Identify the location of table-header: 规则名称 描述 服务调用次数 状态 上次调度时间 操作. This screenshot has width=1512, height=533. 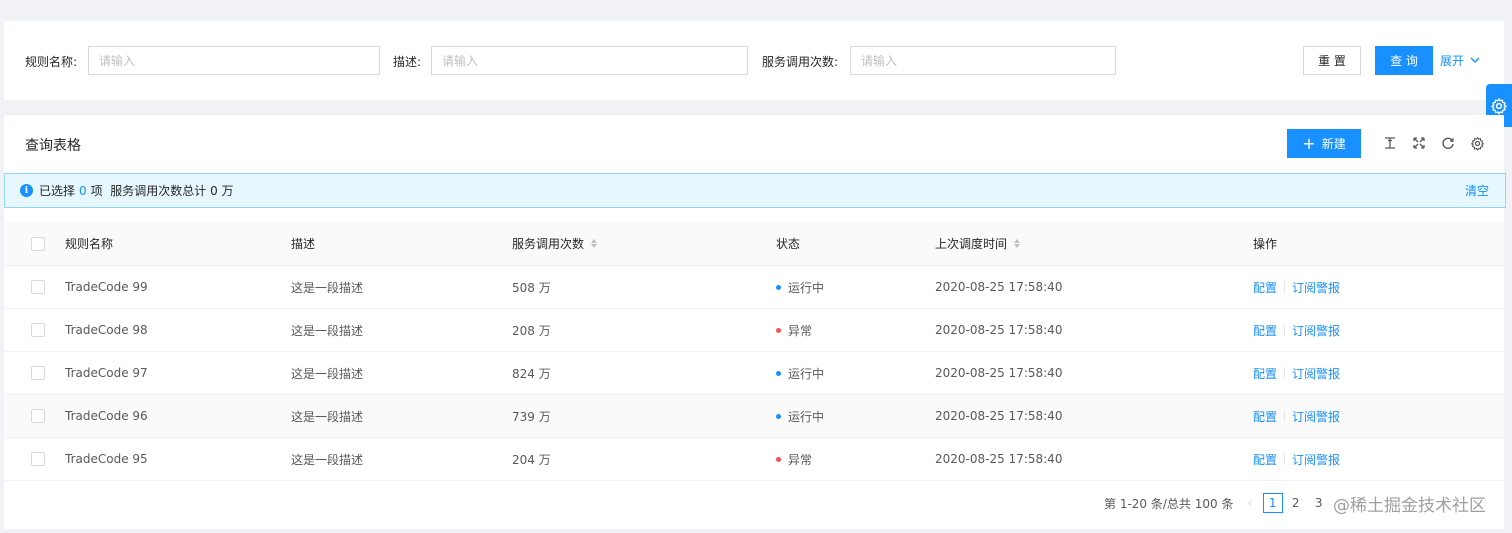
(754, 244).